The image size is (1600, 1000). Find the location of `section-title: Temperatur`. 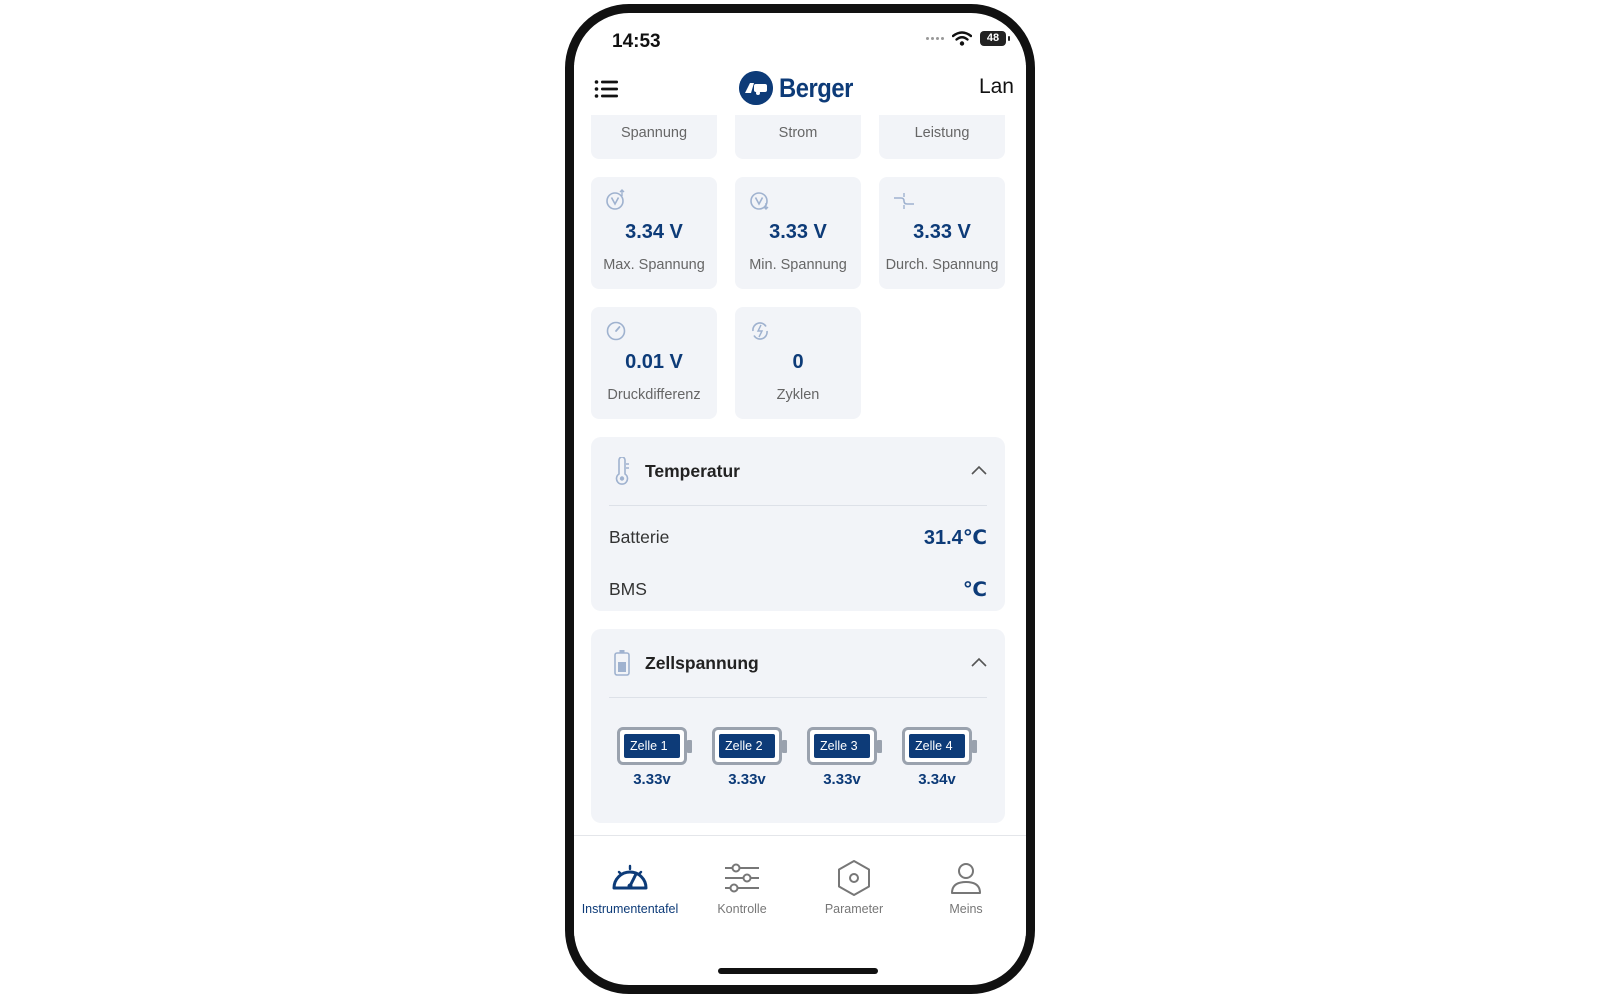

section-title: Temperatur is located at coordinates (692, 471).